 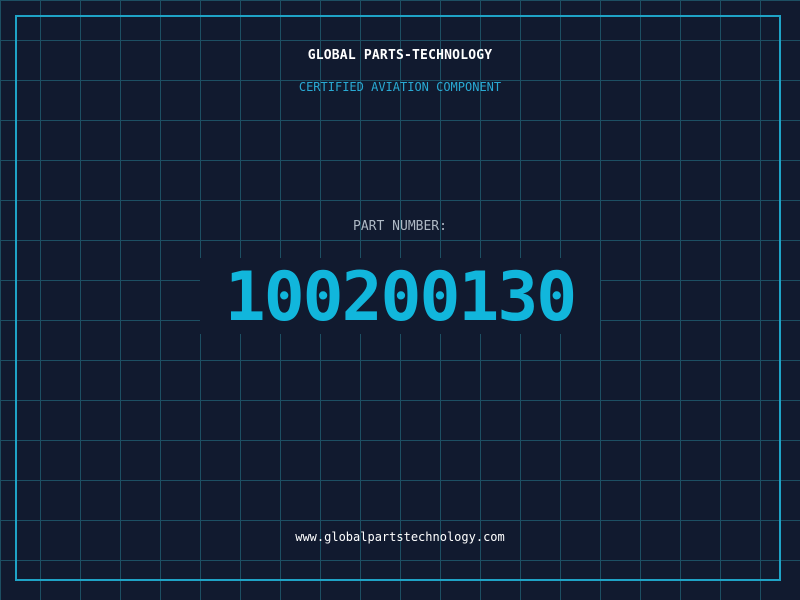 What do you see at coordinates (400, 226) in the screenshot?
I see `part-number-label: PART NUMBER:` at bounding box center [400, 226].